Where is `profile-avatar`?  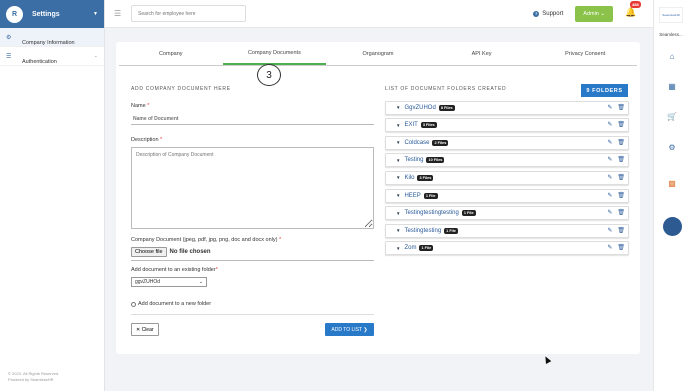
profile-avatar is located at coordinates (672, 226).